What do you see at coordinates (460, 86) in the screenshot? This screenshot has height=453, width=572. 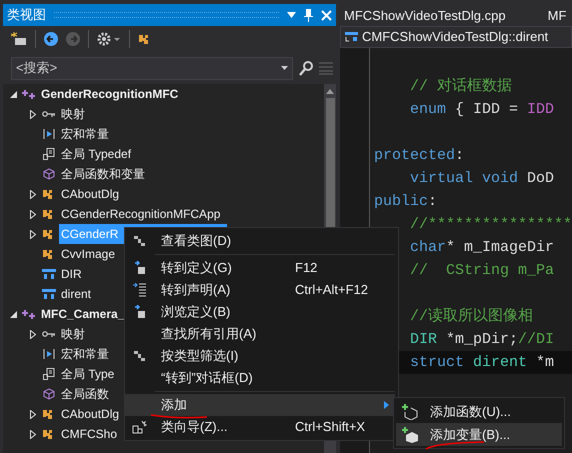 I see `code-line: // 对话框数据` at bounding box center [460, 86].